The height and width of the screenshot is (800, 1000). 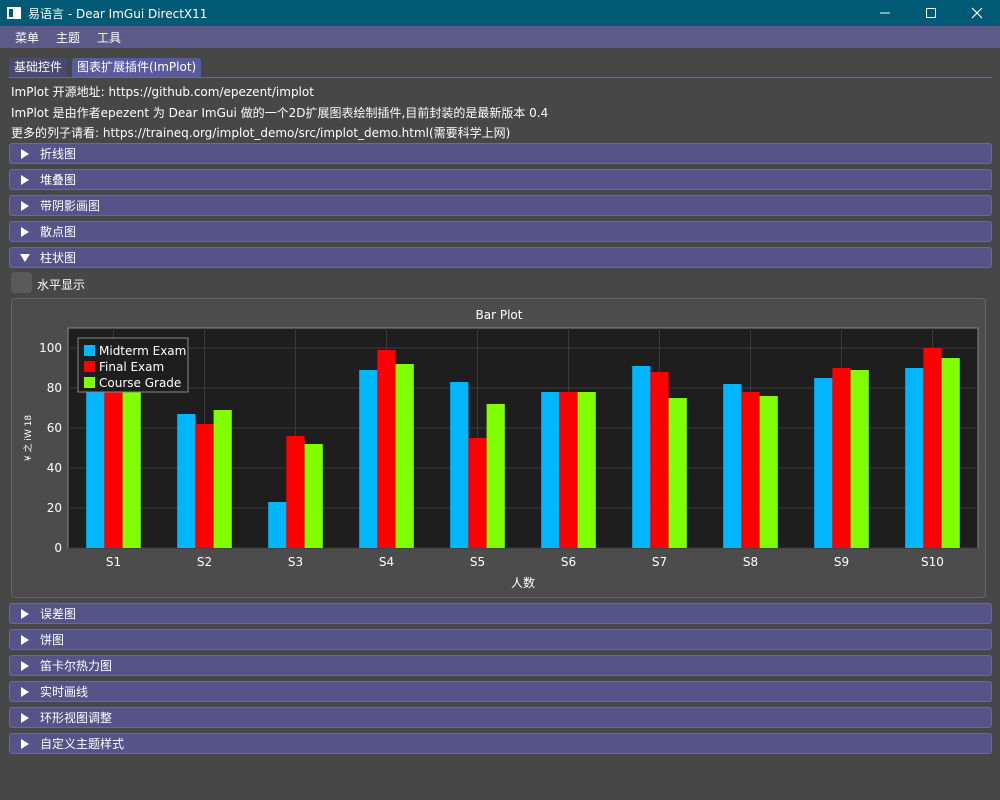 What do you see at coordinates (54, 508) in the screenshot?
I see `y-tick-label: 20` at bounding box center [54, 508].